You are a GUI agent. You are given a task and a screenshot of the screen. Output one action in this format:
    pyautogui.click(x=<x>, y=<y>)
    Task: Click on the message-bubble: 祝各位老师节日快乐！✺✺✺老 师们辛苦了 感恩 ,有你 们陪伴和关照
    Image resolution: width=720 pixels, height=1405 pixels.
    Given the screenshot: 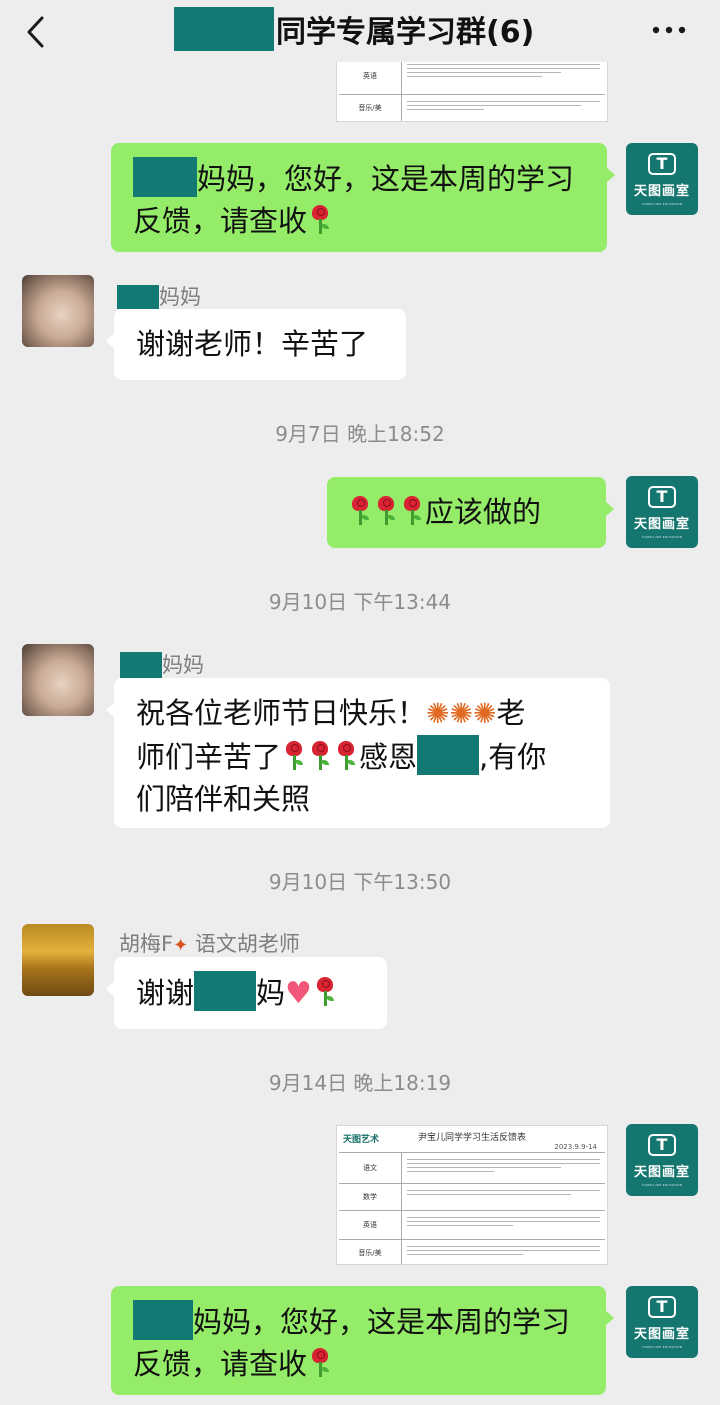 What is the action you would take?
    pyautogui.click(x=358, y=753)
    